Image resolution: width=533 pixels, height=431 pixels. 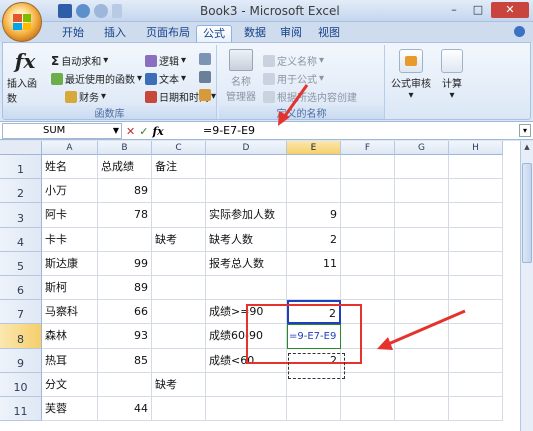 I want to click on cell-f6, so click(x=368, y=288).